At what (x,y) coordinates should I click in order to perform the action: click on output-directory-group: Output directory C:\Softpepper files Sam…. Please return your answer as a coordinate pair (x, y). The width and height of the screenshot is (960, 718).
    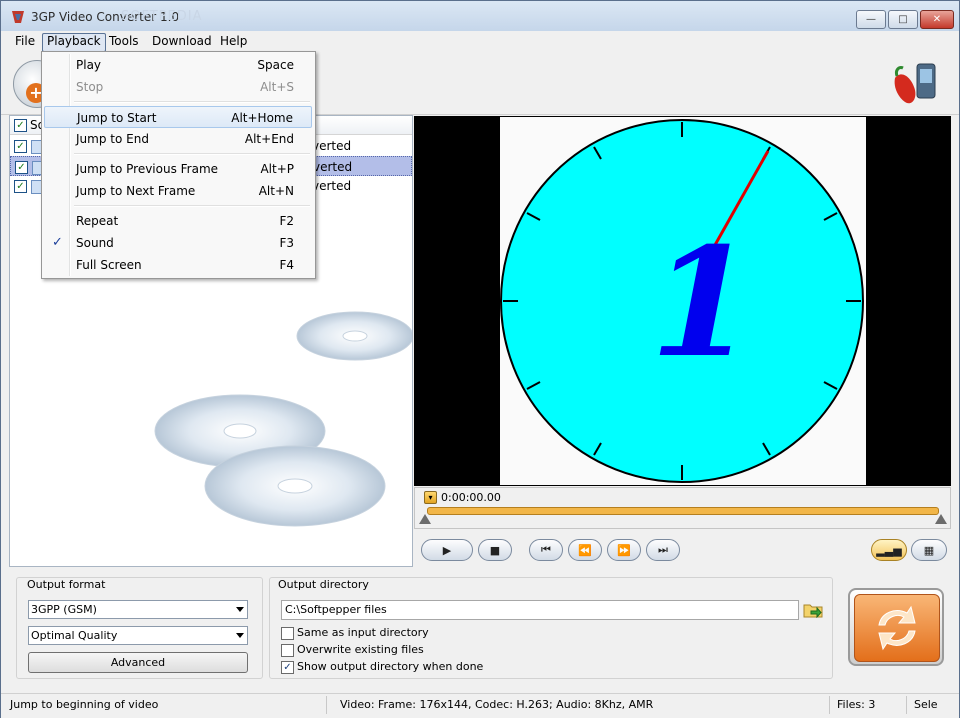
    Looking at the image, I should click on (551, 628).